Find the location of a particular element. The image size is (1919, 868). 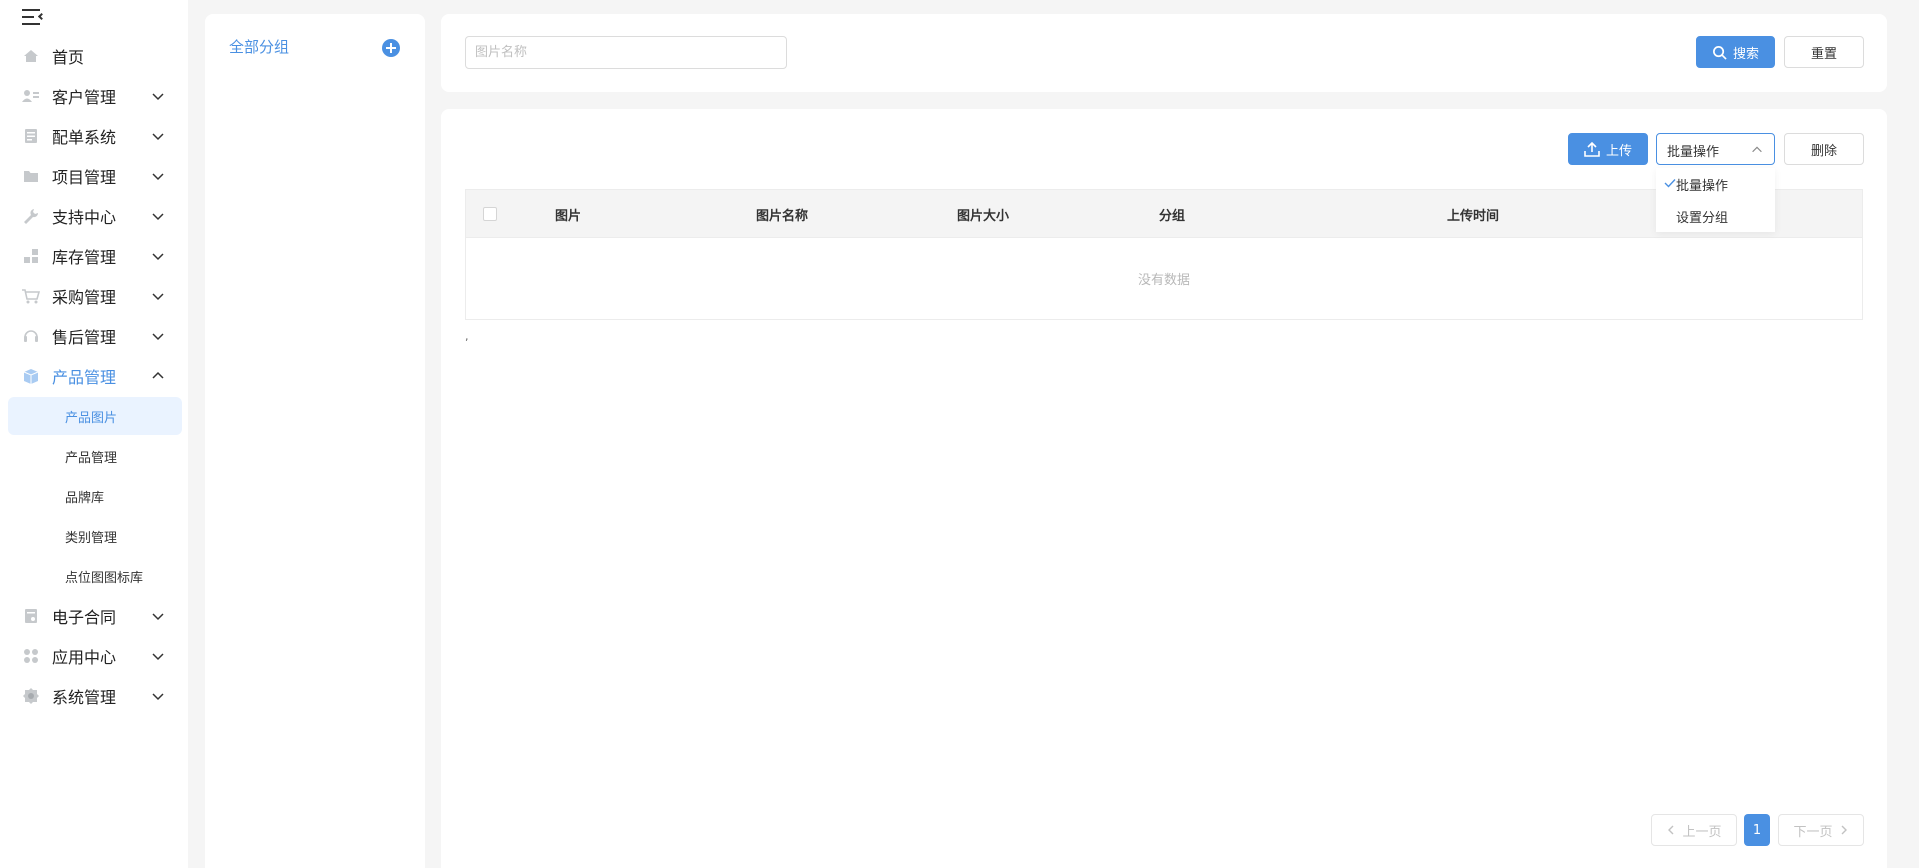

sub-item-brand-library: 品牌库 is located at coordinates (95, 496).